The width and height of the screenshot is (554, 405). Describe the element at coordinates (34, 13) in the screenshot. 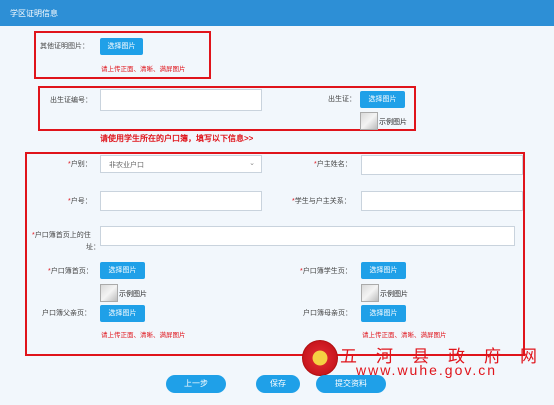

I see `section-title: 学区证明信息` at that location.